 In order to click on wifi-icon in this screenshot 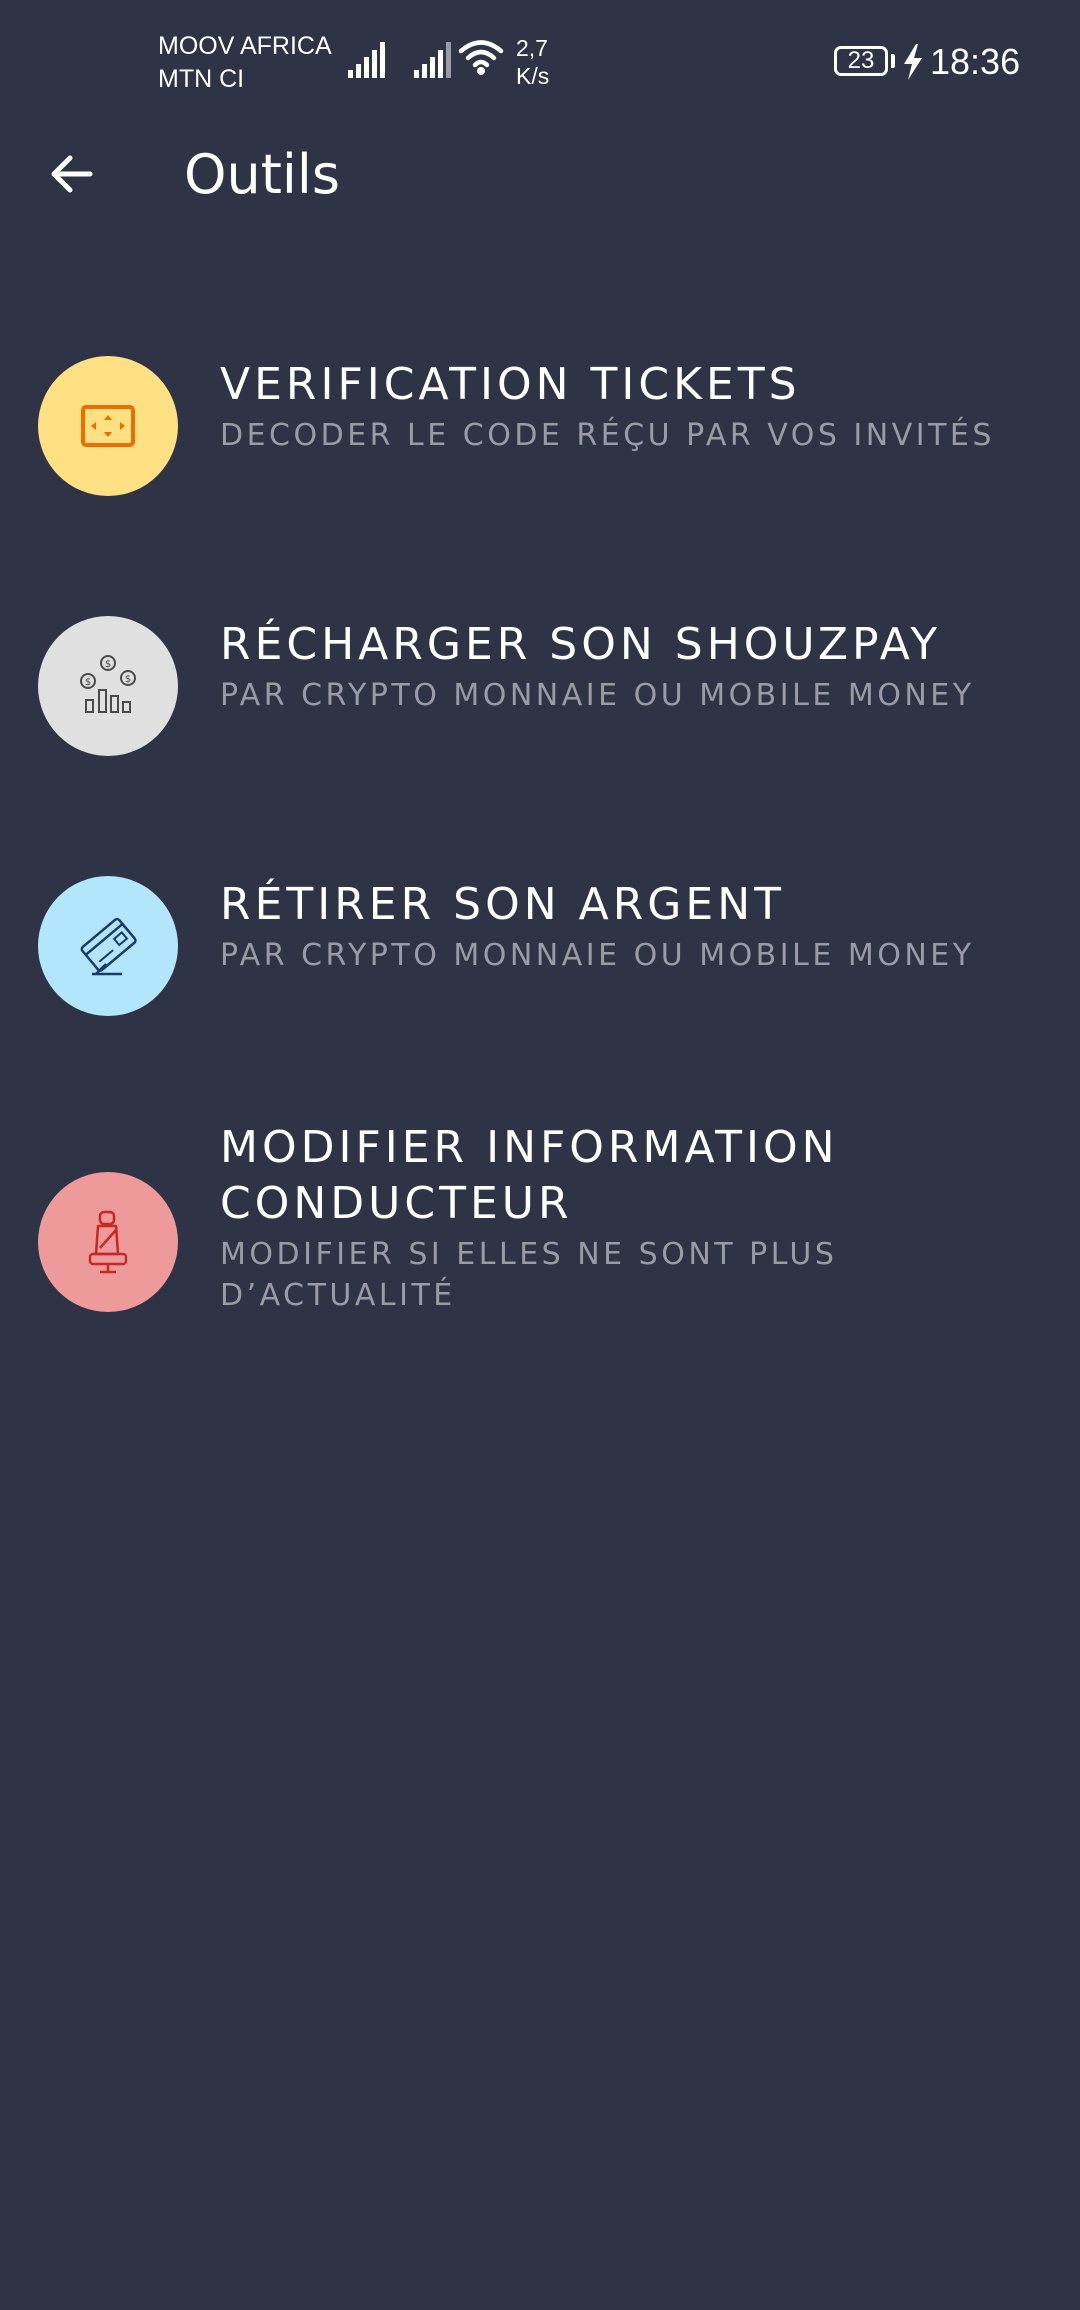, I will do `click(481, 57)`.